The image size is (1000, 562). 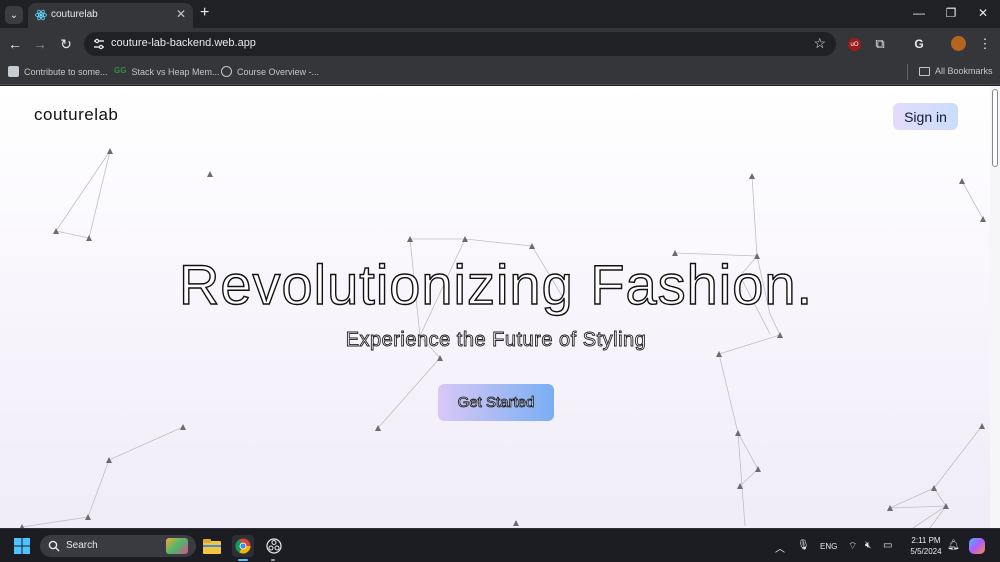 What do you see at coordinates (995, 128) in the screenshot?
I see `scrollbar-thumb` at bounding box center [995, 128].